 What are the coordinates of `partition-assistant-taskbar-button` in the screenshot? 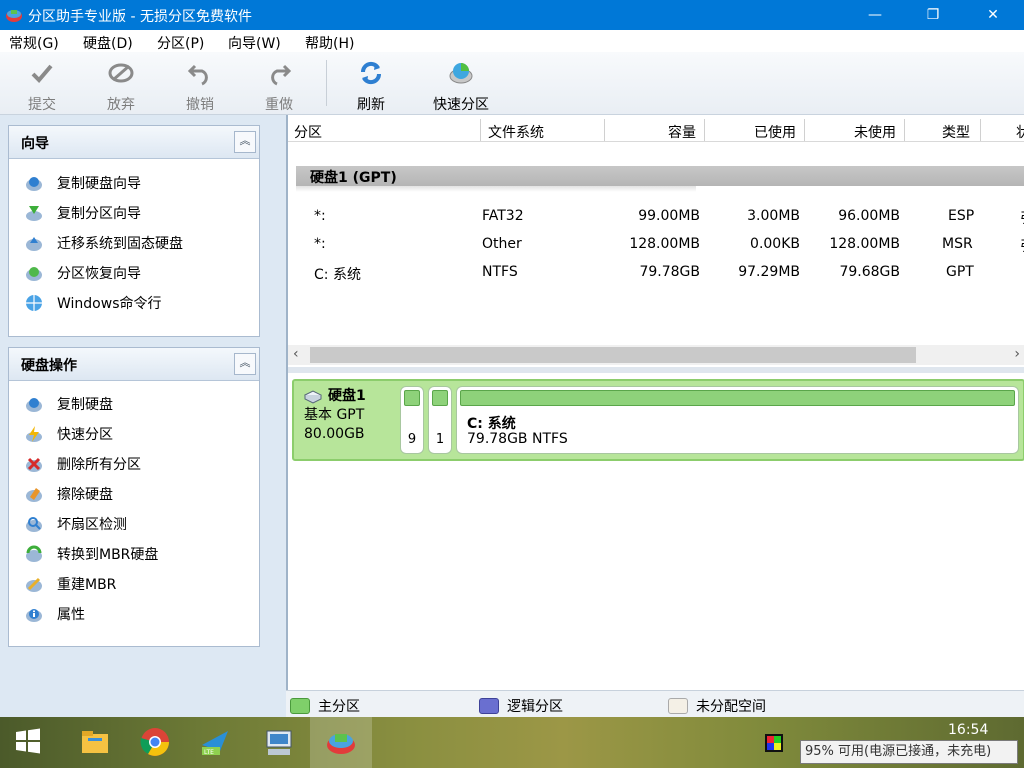 It's located at (341, 742).